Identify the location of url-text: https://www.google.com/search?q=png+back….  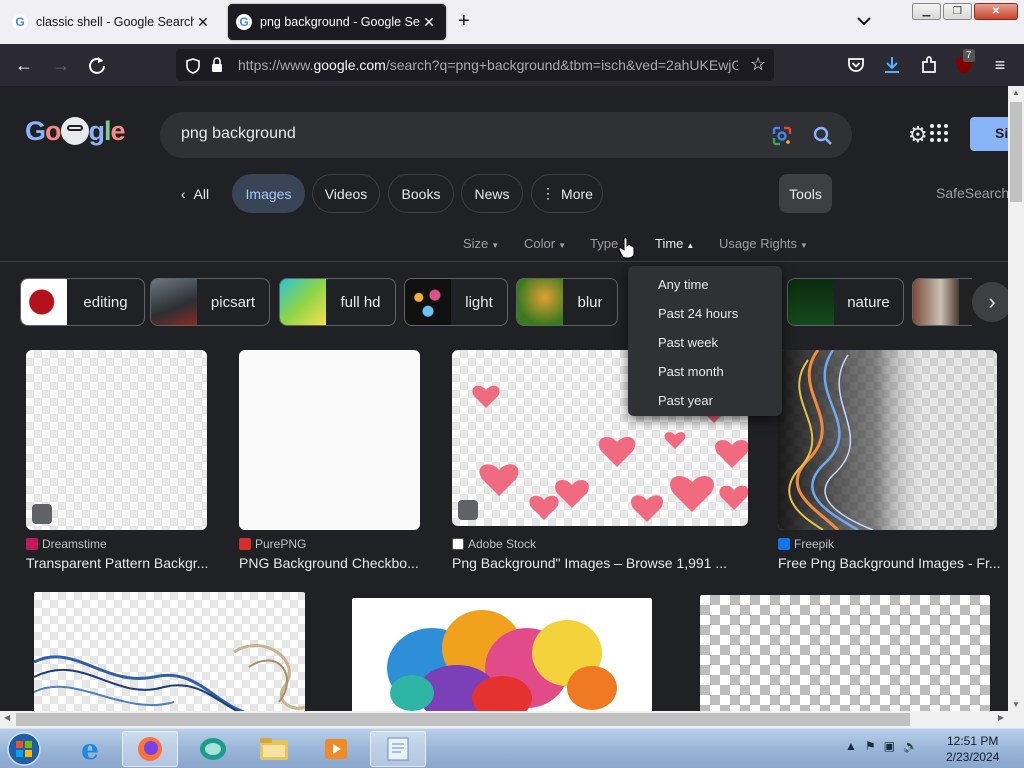
(488, 65).